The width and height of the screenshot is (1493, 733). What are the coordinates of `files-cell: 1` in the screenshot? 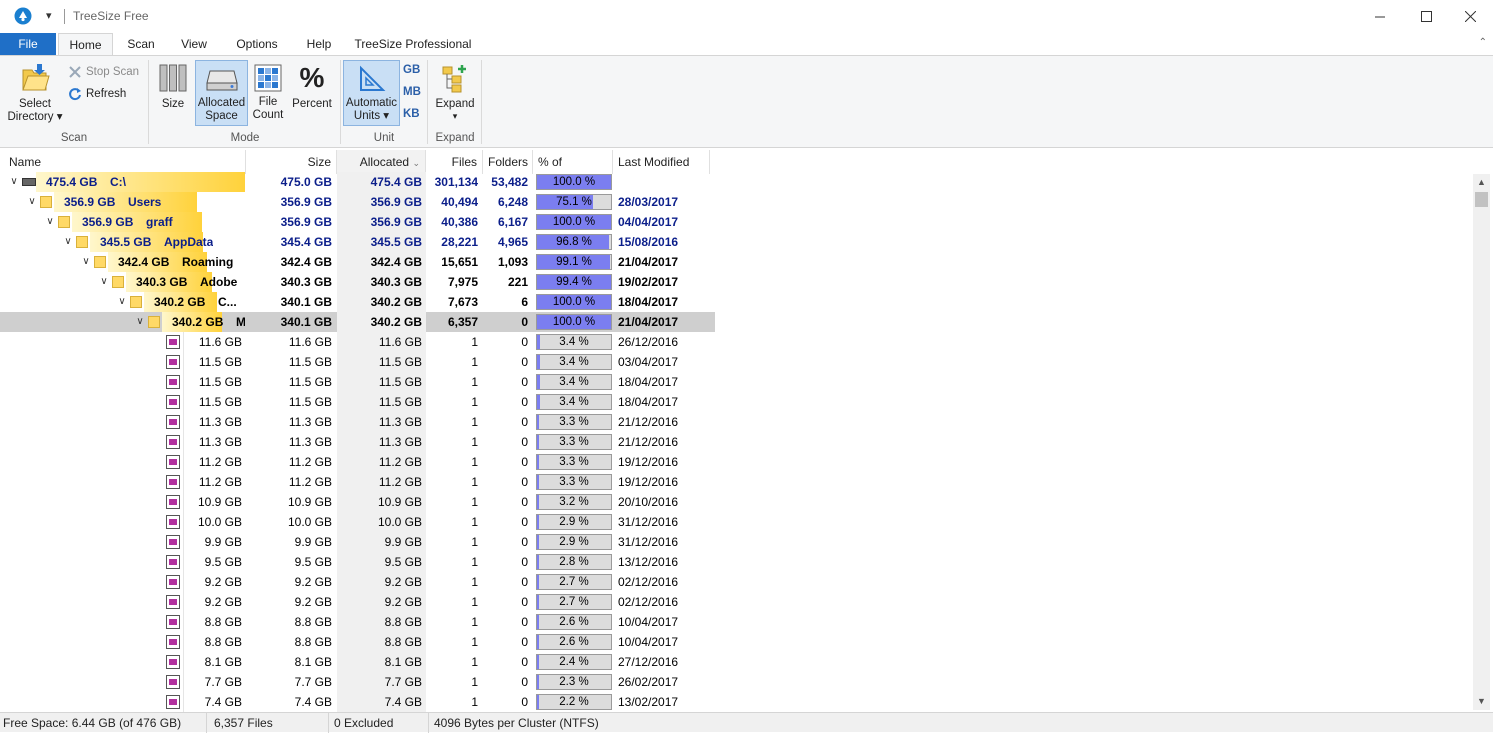 It's located at (474, 622).